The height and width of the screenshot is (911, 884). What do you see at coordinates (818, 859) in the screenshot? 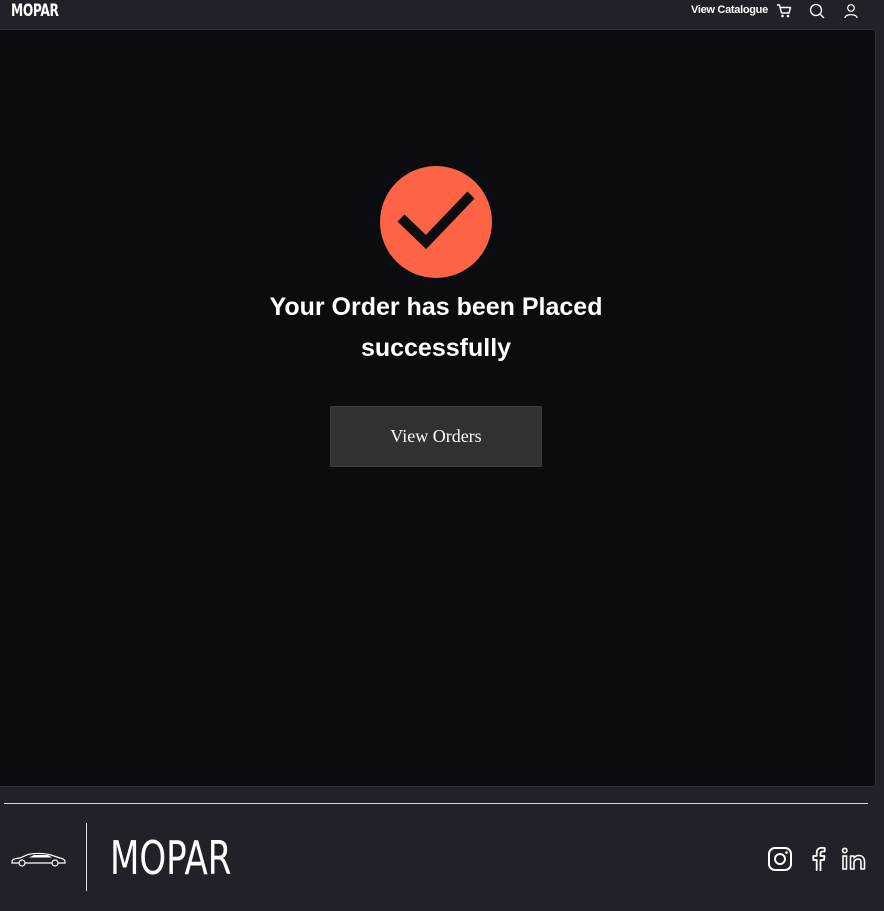
I see `facebook-icon` at bounding box center [818, 859].